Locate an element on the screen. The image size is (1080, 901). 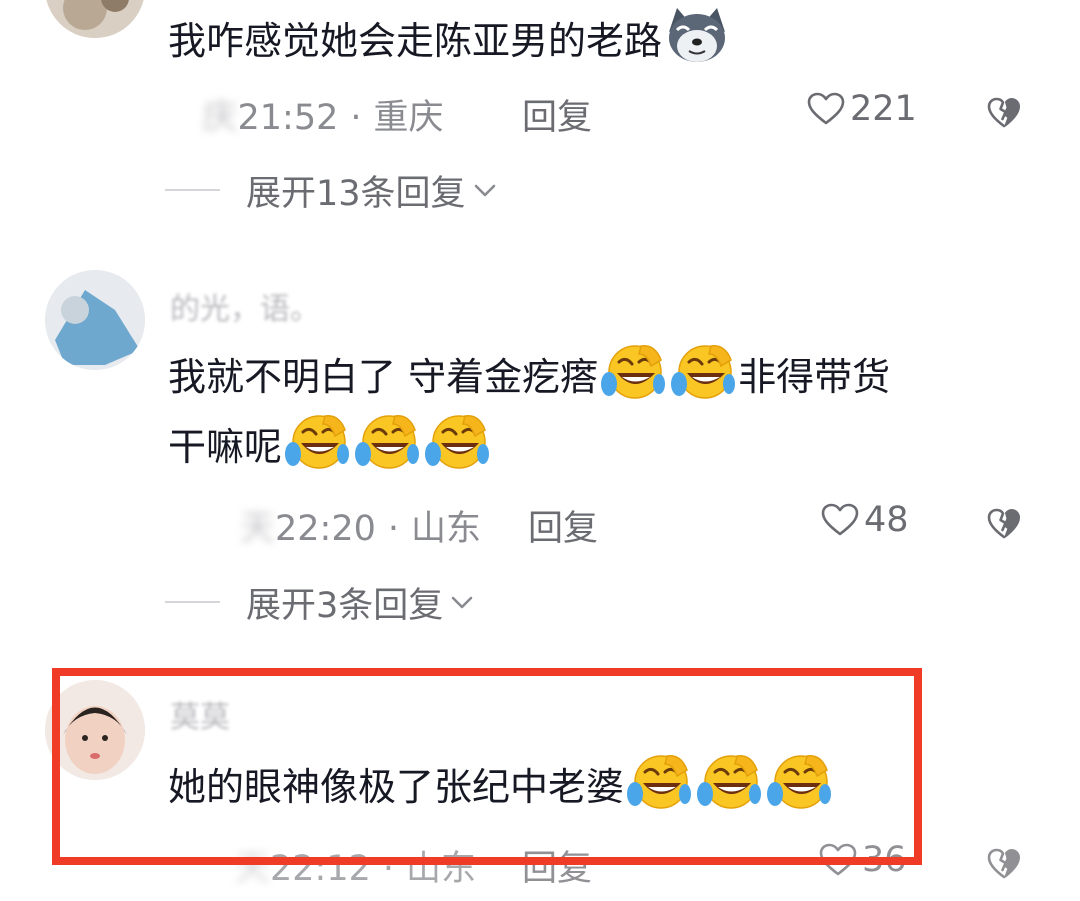
like-count: 221 is located at coordinates (883, 109).